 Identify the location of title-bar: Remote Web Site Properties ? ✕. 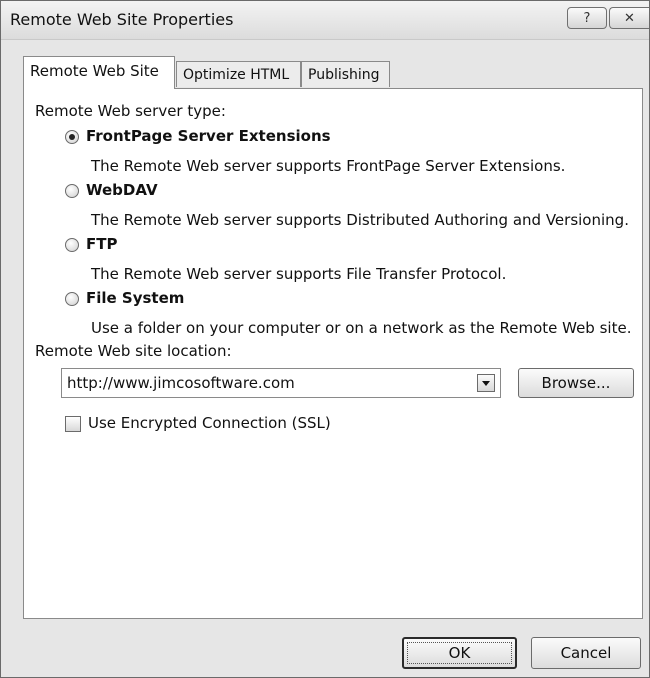
(325, 20).